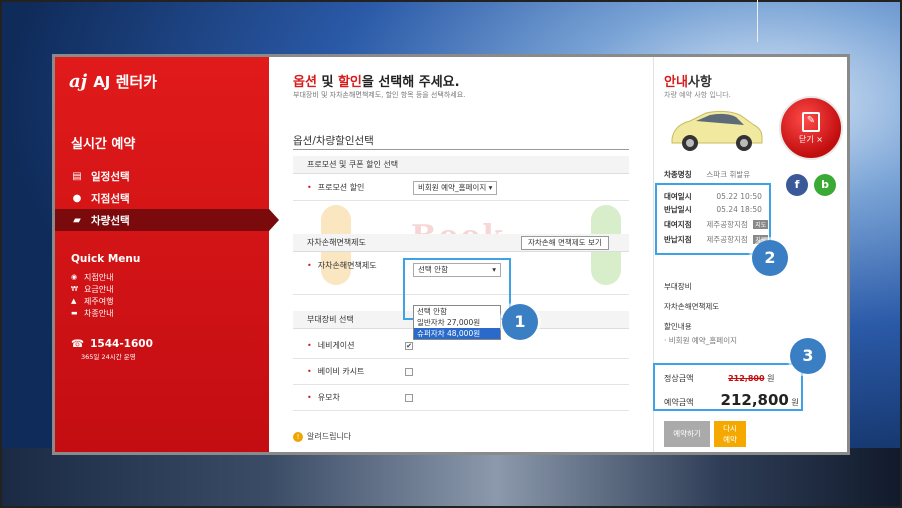  Describe the element at coordinates (811, 139) in the screenshot. I see `close-label: 닫기 ×` at that location.